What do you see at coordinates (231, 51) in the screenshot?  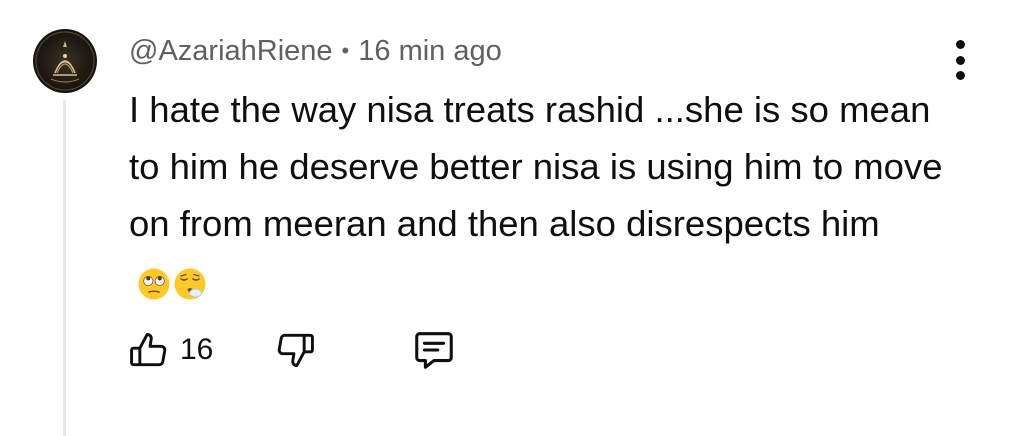 I see `author-name: @AzariahRiene` at bounding box center [231, 51].